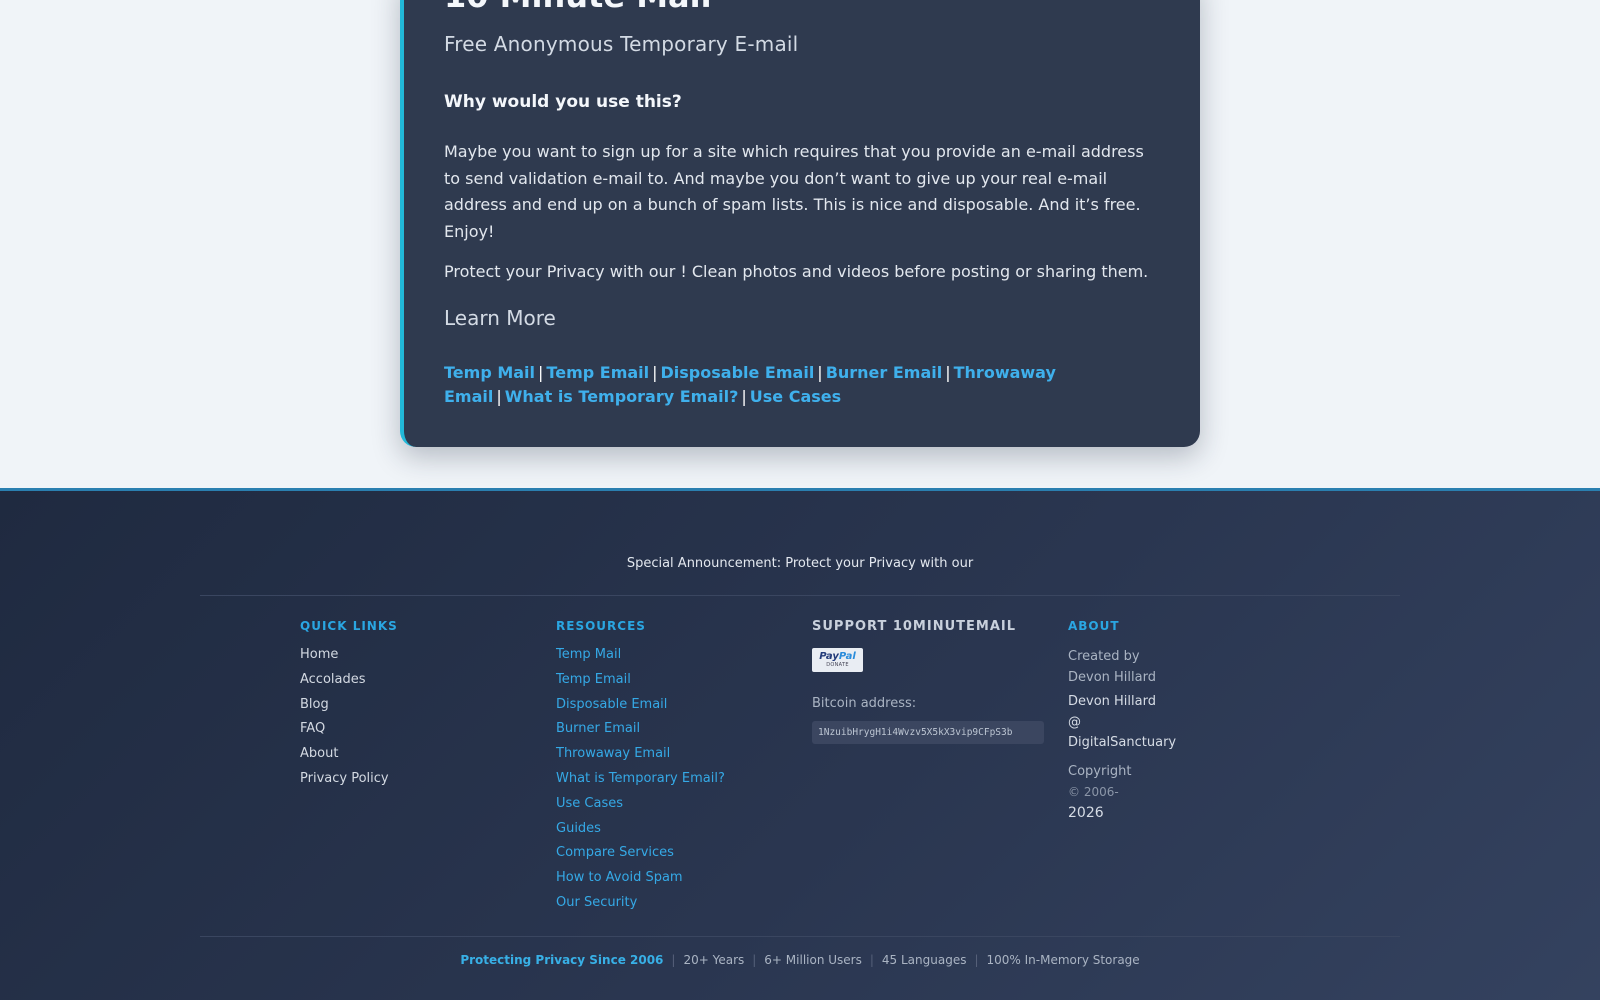 Image resolution: width=1600 pixels, height=1000 pixels. I want to click on card-link-what-is-temp-email: What is Temporary Email?, so click(622, 396).